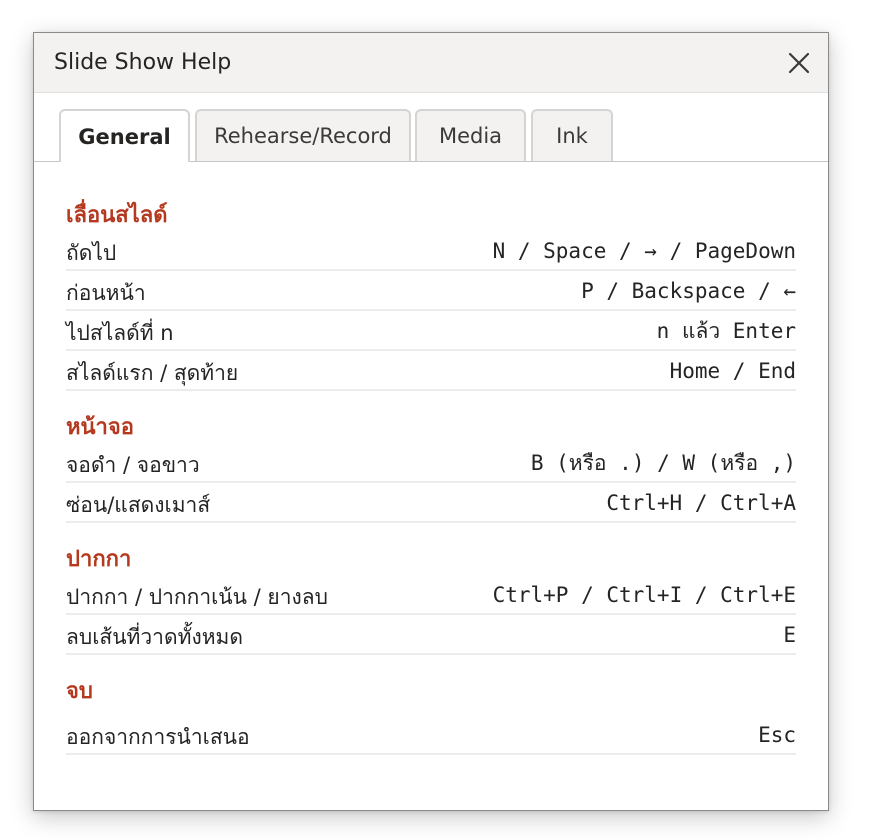 The width and height of the screenshot is (883, 840). Describe the element at coordinates (431, 463) in the screenshot. I see `shortcut-row: จอดำ / จอขาว B (หรือ .) / W (หรือ ,)` at that location.